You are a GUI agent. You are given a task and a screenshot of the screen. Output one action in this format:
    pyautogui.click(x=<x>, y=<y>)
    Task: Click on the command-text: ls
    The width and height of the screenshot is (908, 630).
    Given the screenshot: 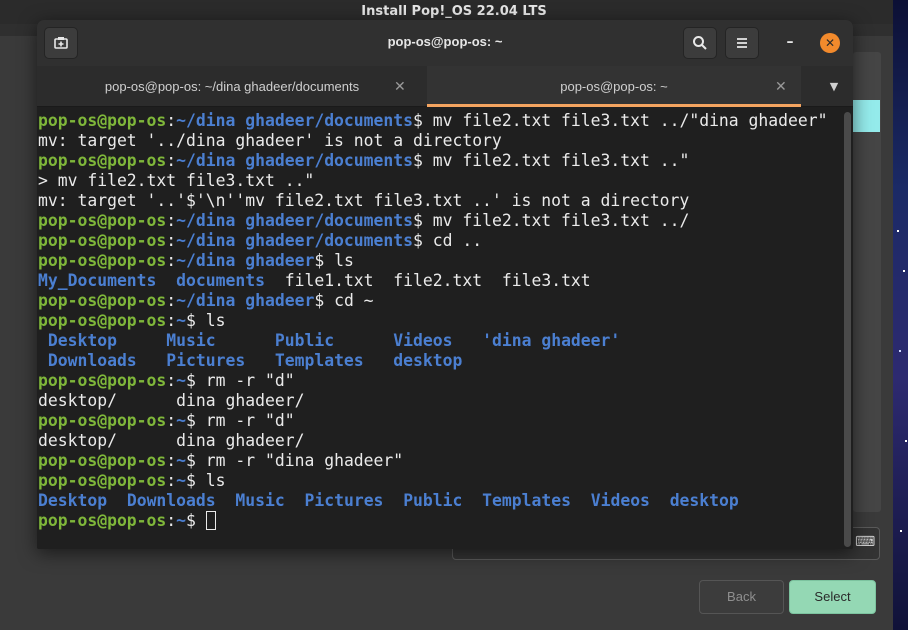 What is the action you would take?
    pyautogui.click(x=210, y=320)
    